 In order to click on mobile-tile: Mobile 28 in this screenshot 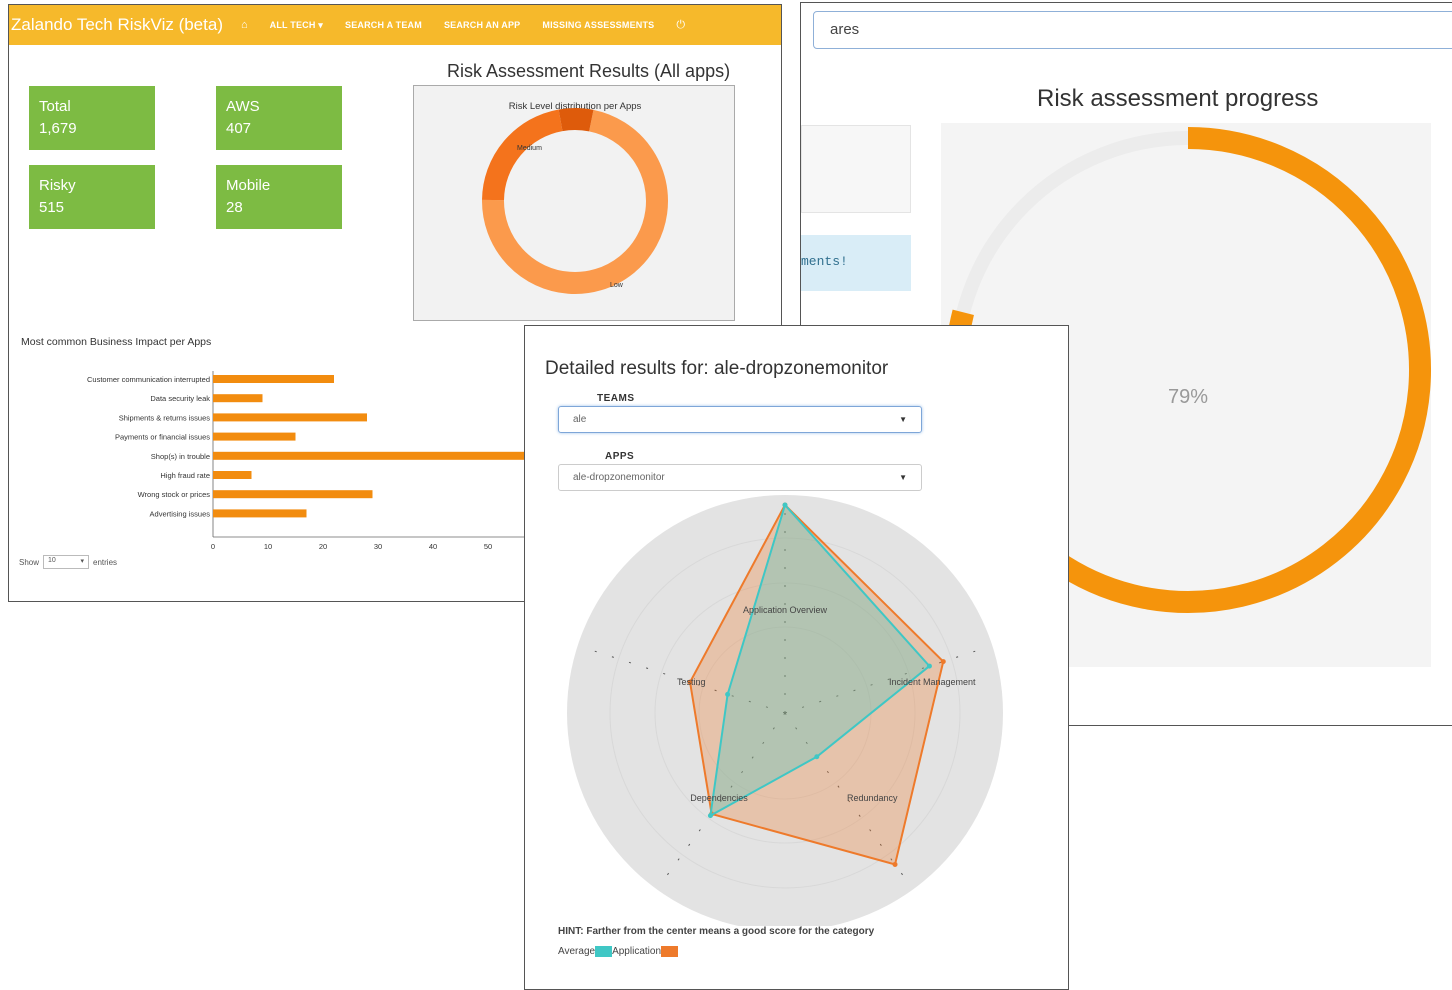, I will do `click(279, 197)`.